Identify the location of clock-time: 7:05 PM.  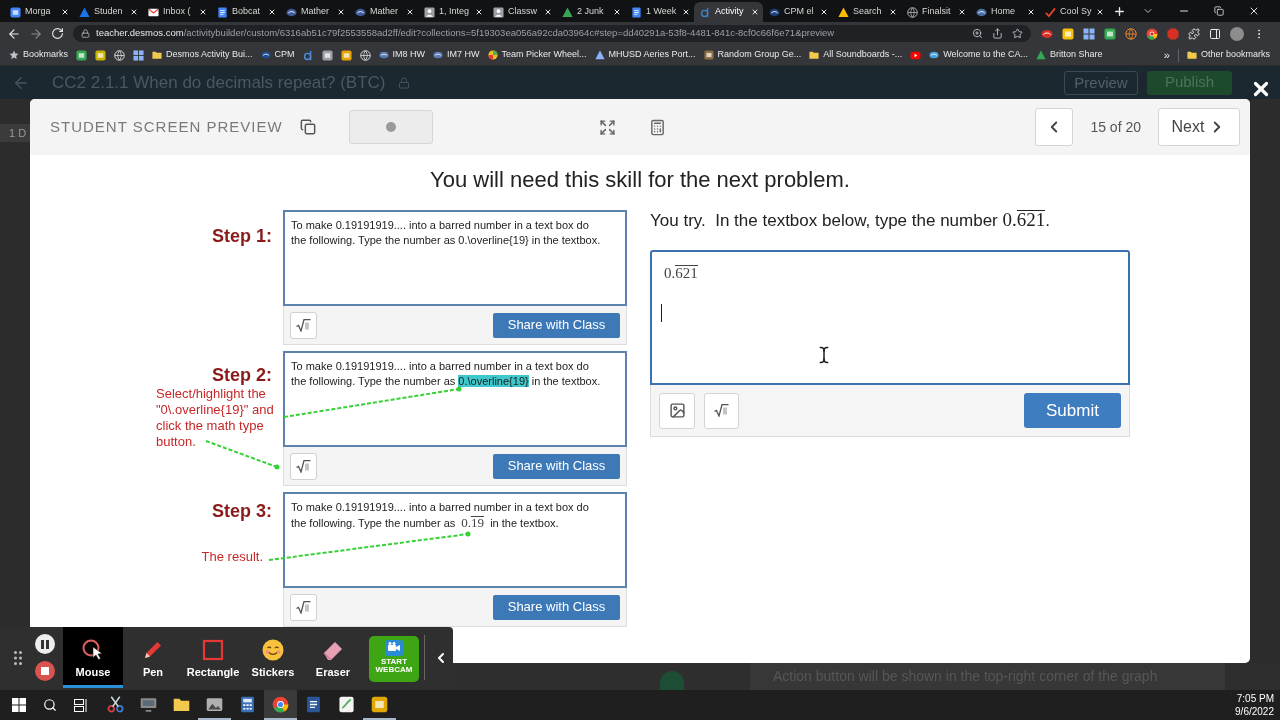
(1255, 698).